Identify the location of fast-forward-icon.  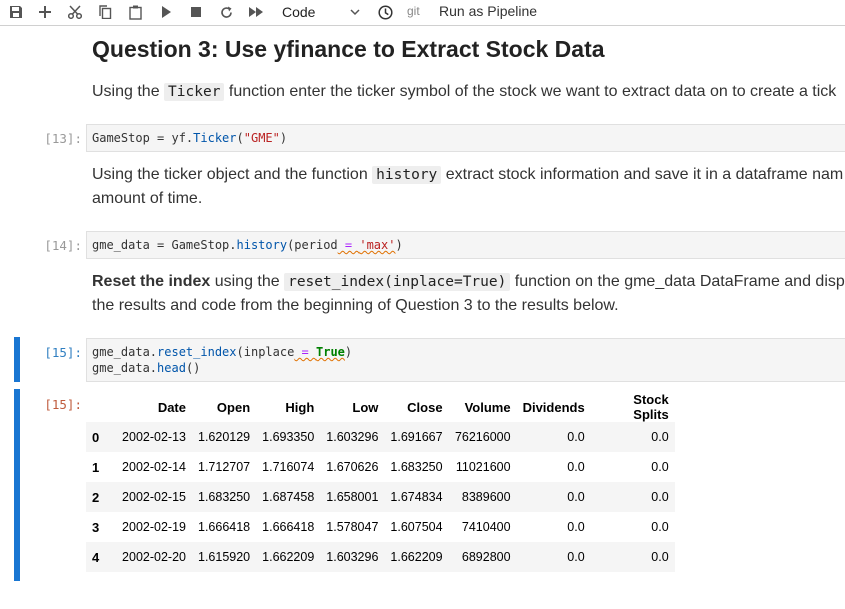
(256, 12).